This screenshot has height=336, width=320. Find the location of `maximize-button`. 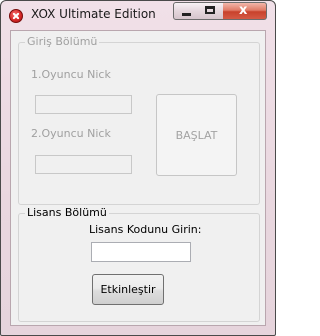

maximize-button is located at coordinates (211, 11).